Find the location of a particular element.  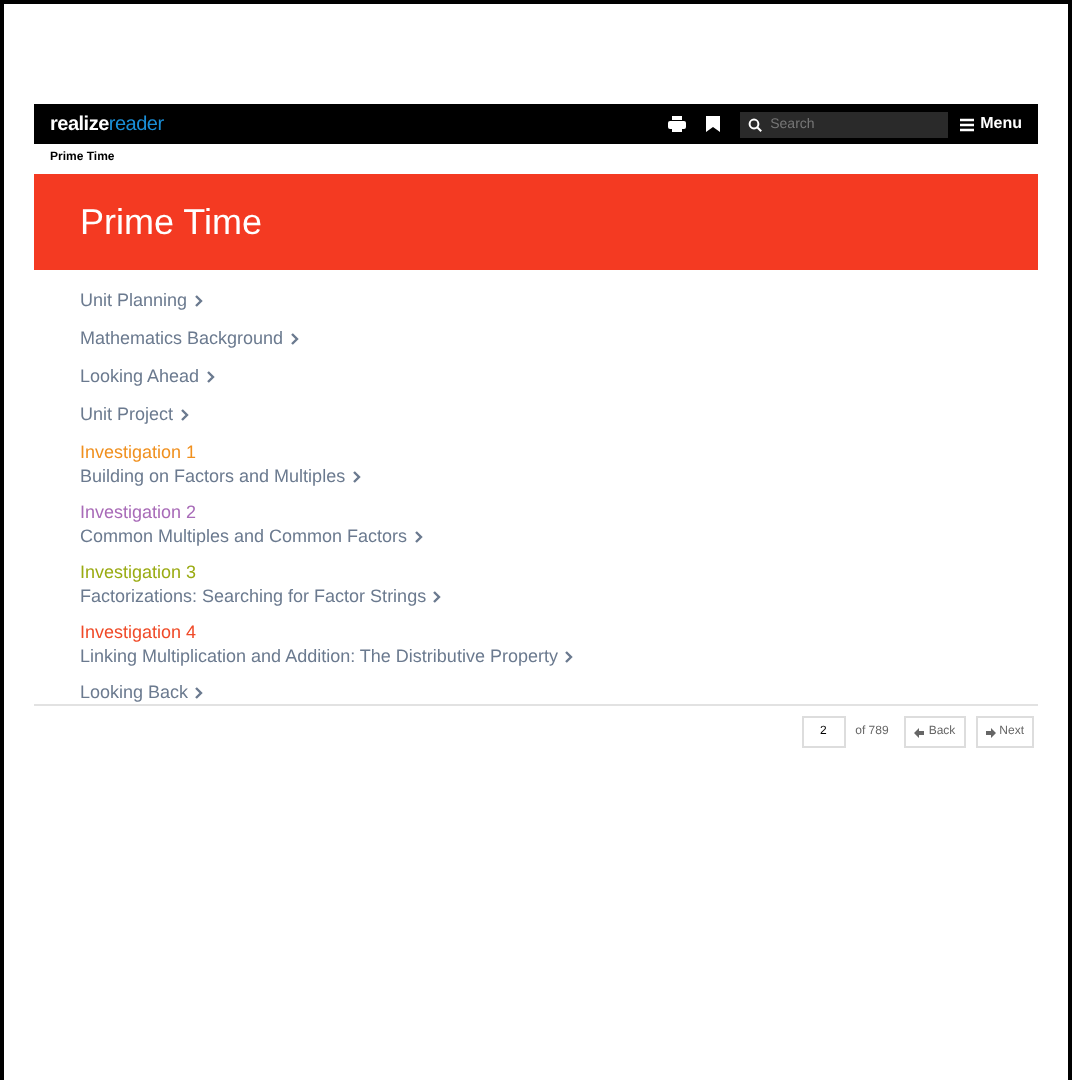

investigation-heading: Investigation 4 is located at coordinates (139, 632).